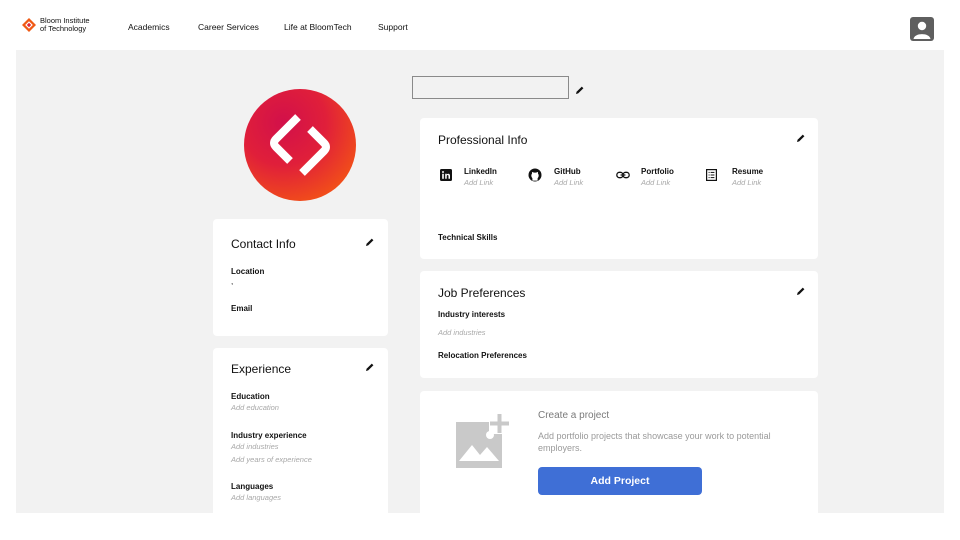 The image size is (960, 540). I want to click on add-image-icon, so click(483, 440).